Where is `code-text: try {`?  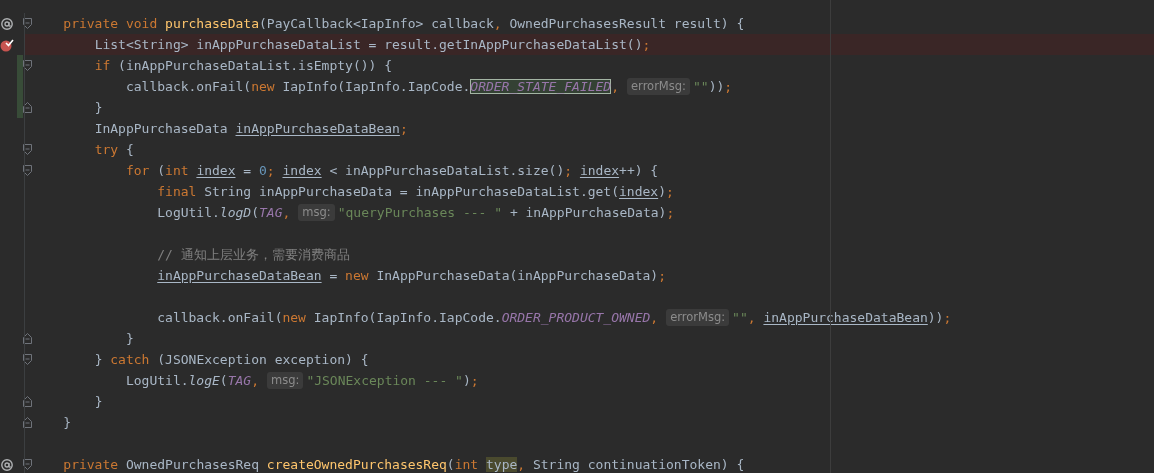
code-text: try { is located at coordinates (114, 149).